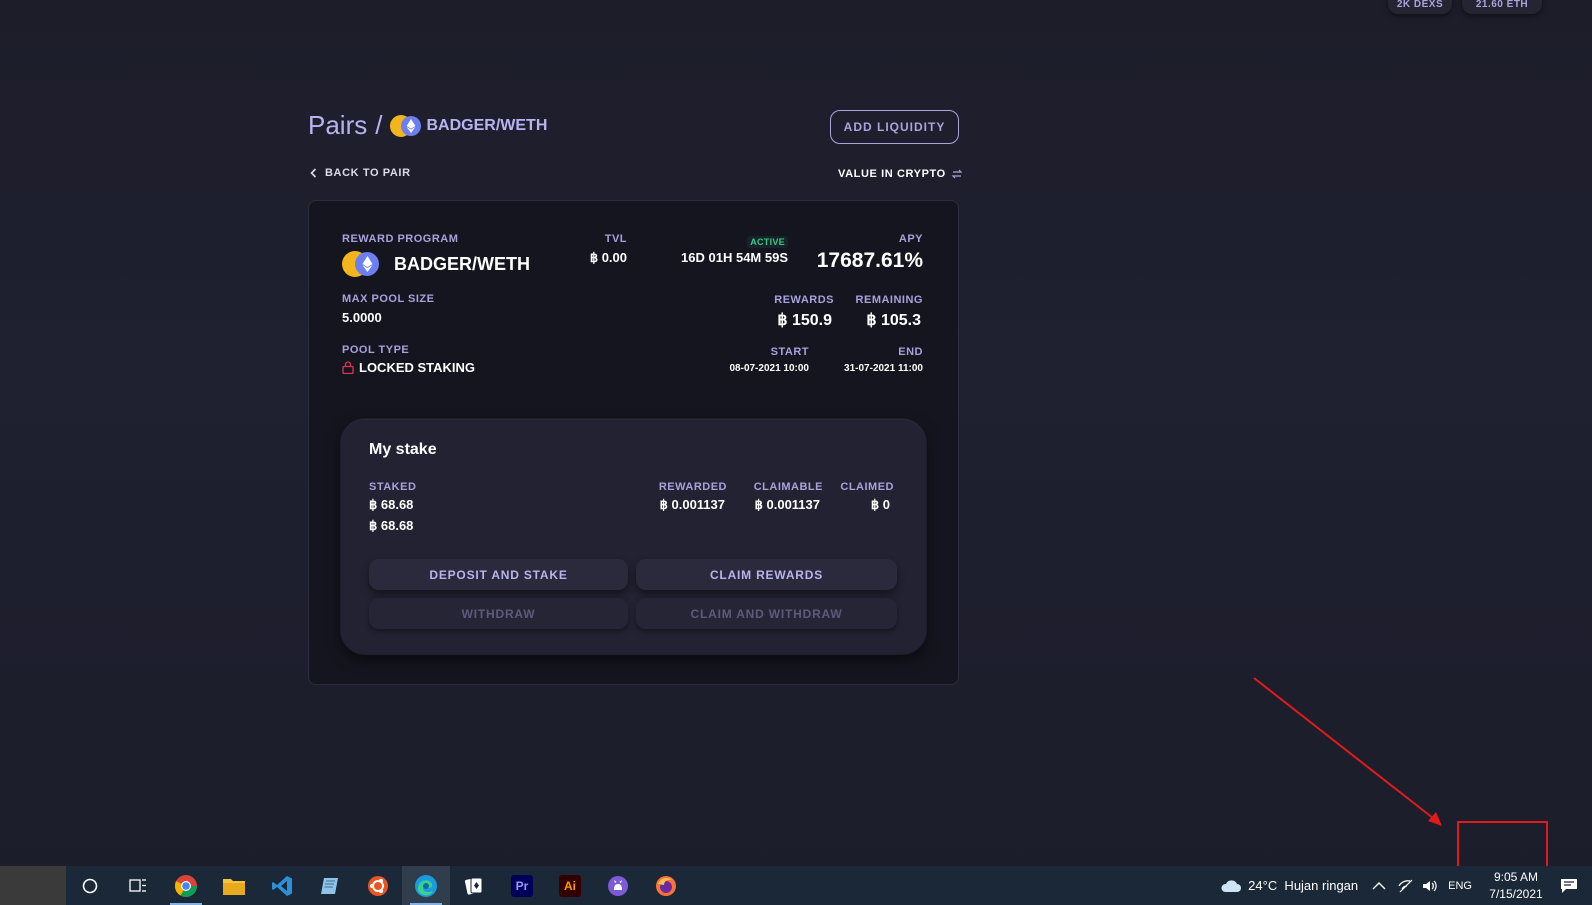 The height and width of the screenshot is (905, 1592). What do you see at coordinates (376, 350) in the screenshot?
I see `pool-type-label: POOL TYPE` at bounding box center [376, 350].